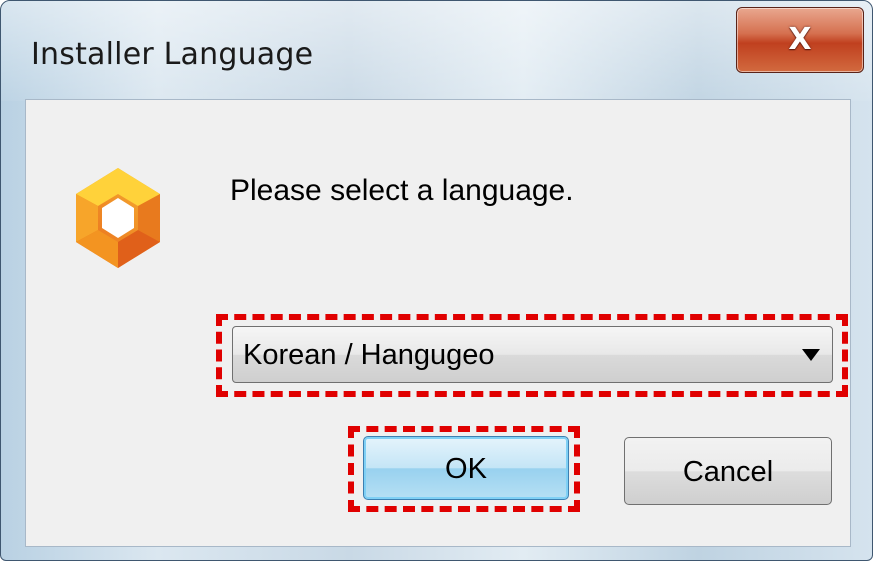 The height and width of the screenshot is (561, 873). What do you see at coordinates (466, 468) in the screenshot?
I see `ok-button: OK` at bounding box center [466, 468].